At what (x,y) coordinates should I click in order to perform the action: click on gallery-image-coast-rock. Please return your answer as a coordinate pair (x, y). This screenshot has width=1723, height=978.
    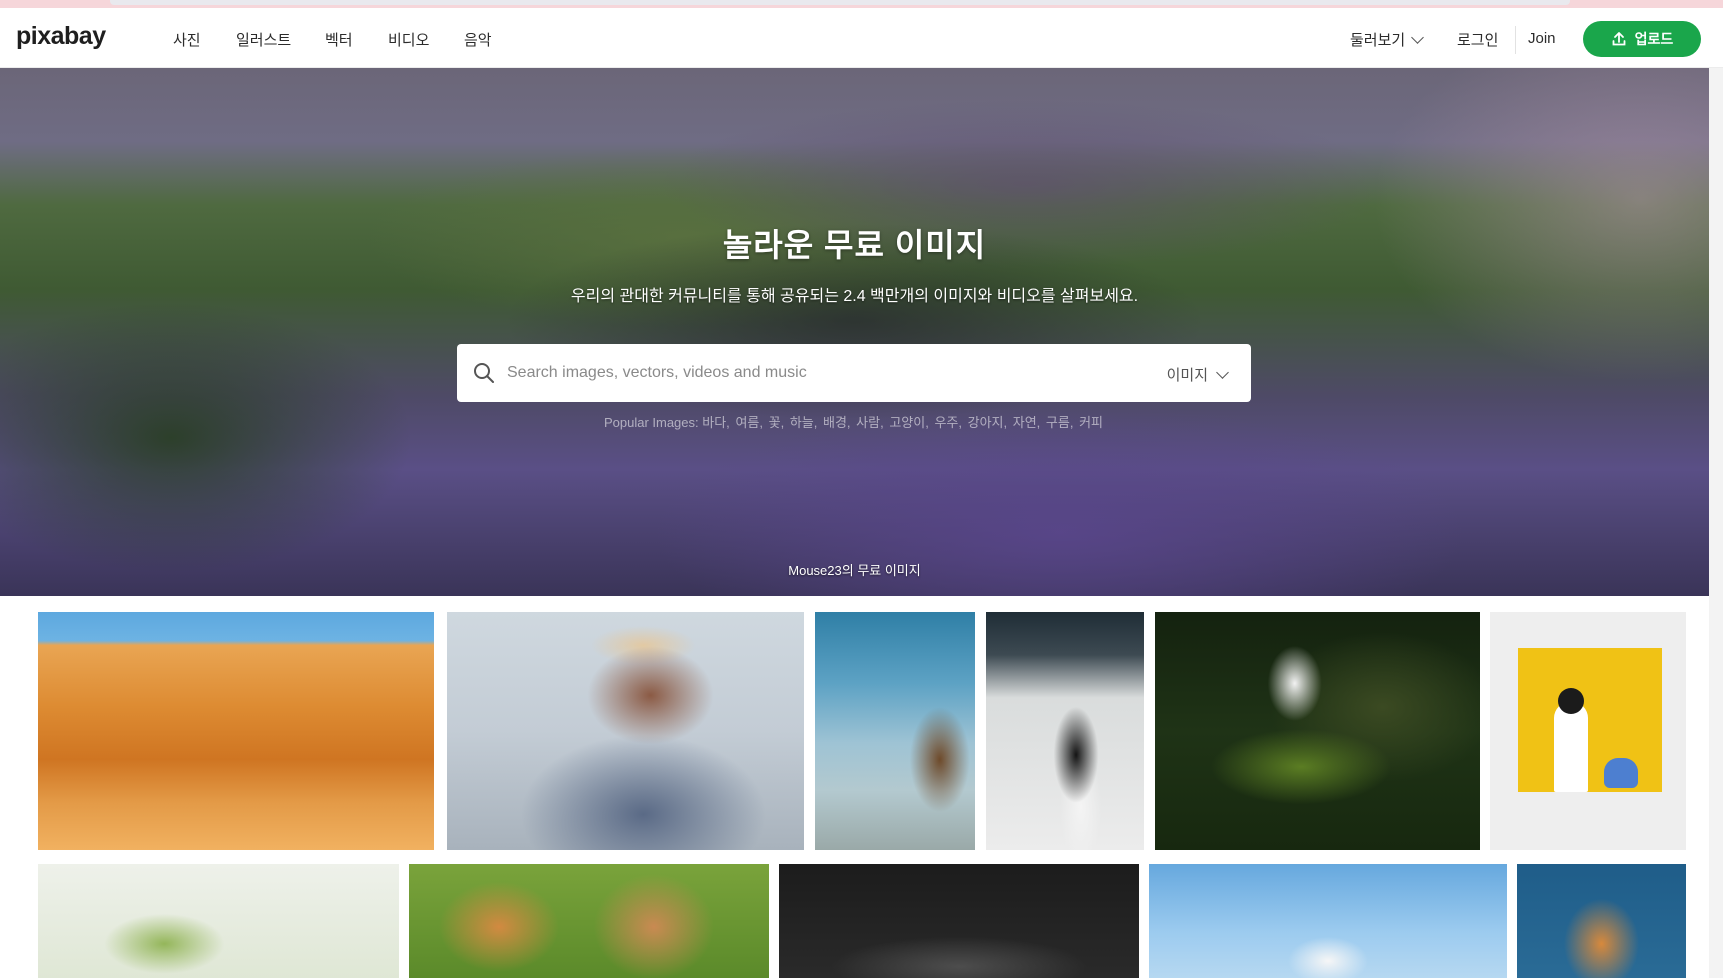
    Looking at the image, I should click on (895, 731).